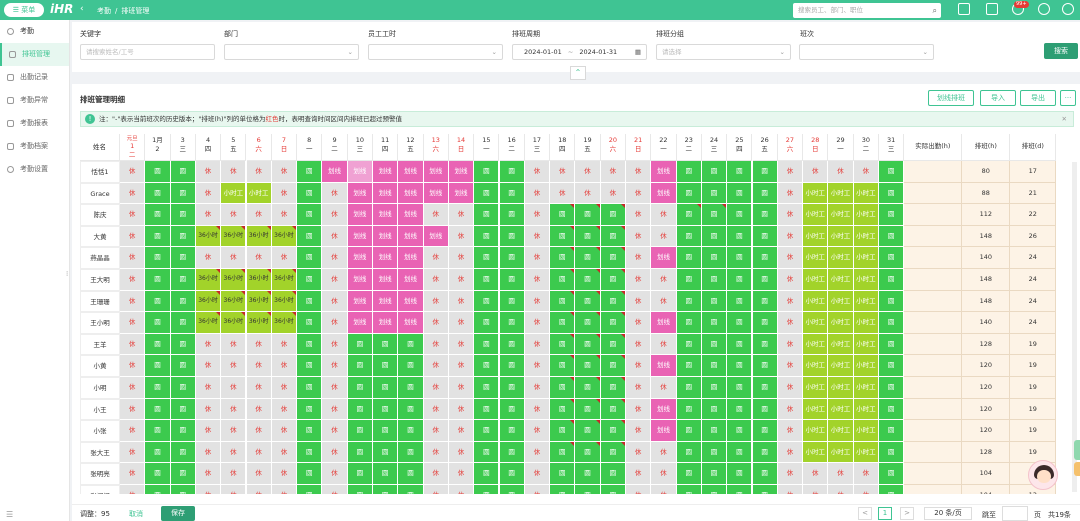 The image size is (1080, 521). What do you see at coordinates (866, 52) in the screenshot?
I see `shift-select: ⌄` at bounding box center [866, 52].